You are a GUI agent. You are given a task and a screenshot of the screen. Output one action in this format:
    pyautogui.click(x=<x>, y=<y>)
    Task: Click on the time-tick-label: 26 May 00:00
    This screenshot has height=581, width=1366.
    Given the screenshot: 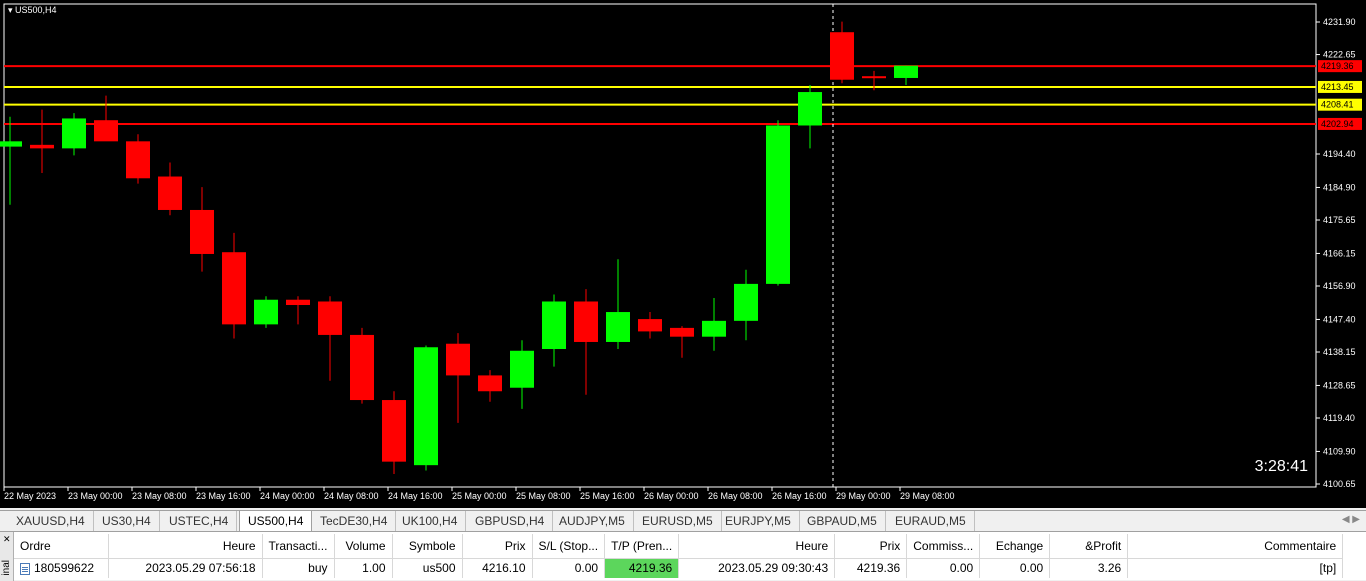 What is the action you would take?
    pyautogui.click(x=671, y=496)
    